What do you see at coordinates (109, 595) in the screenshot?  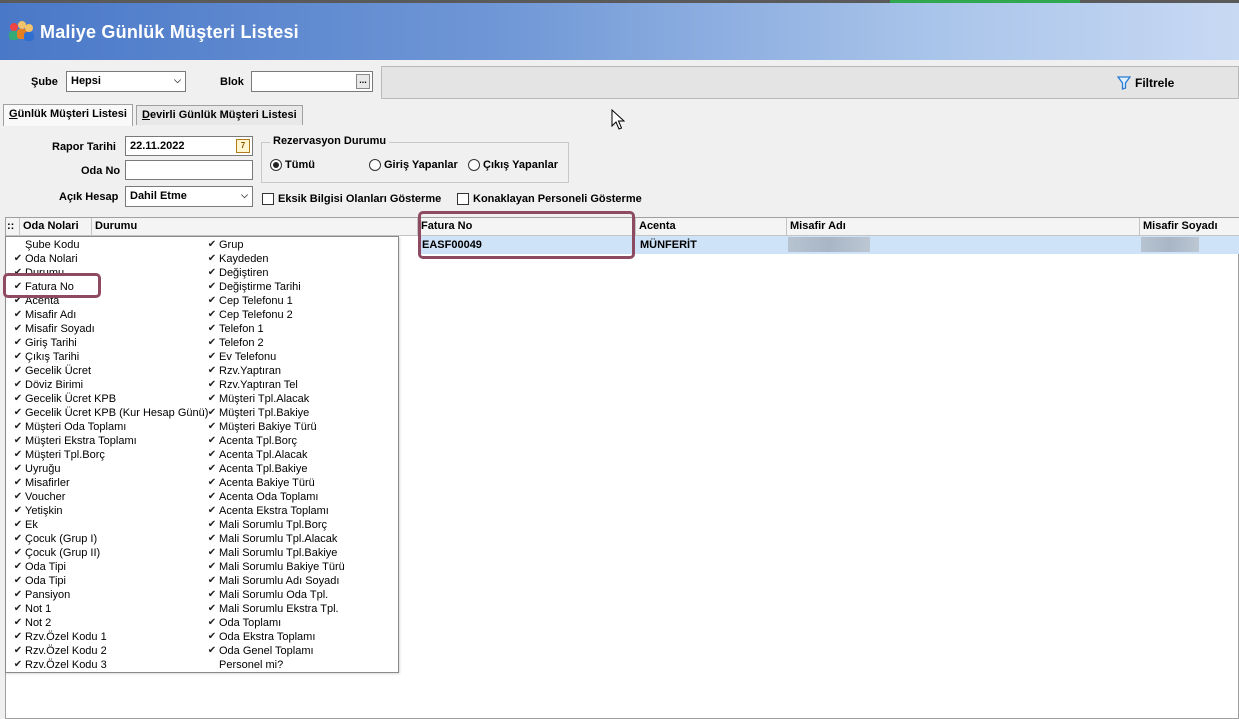 I see `column-menu-item: ✔ Pansiyon` at bounding box center [109, 595].